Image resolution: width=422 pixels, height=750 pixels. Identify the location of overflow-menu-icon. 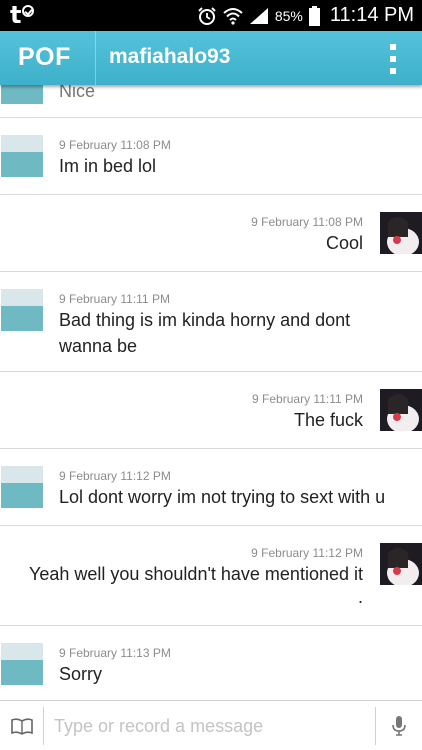
(393, 59).